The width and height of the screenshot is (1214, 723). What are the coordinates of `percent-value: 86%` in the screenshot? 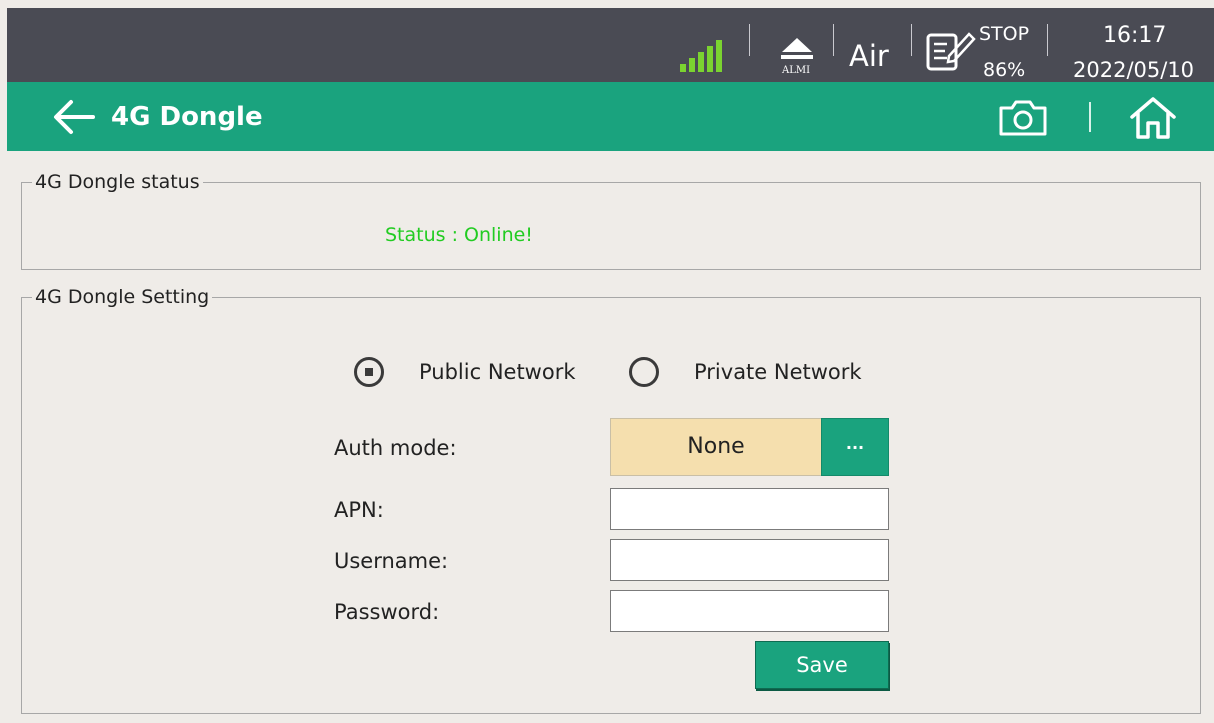 It's located at (1004, 70).